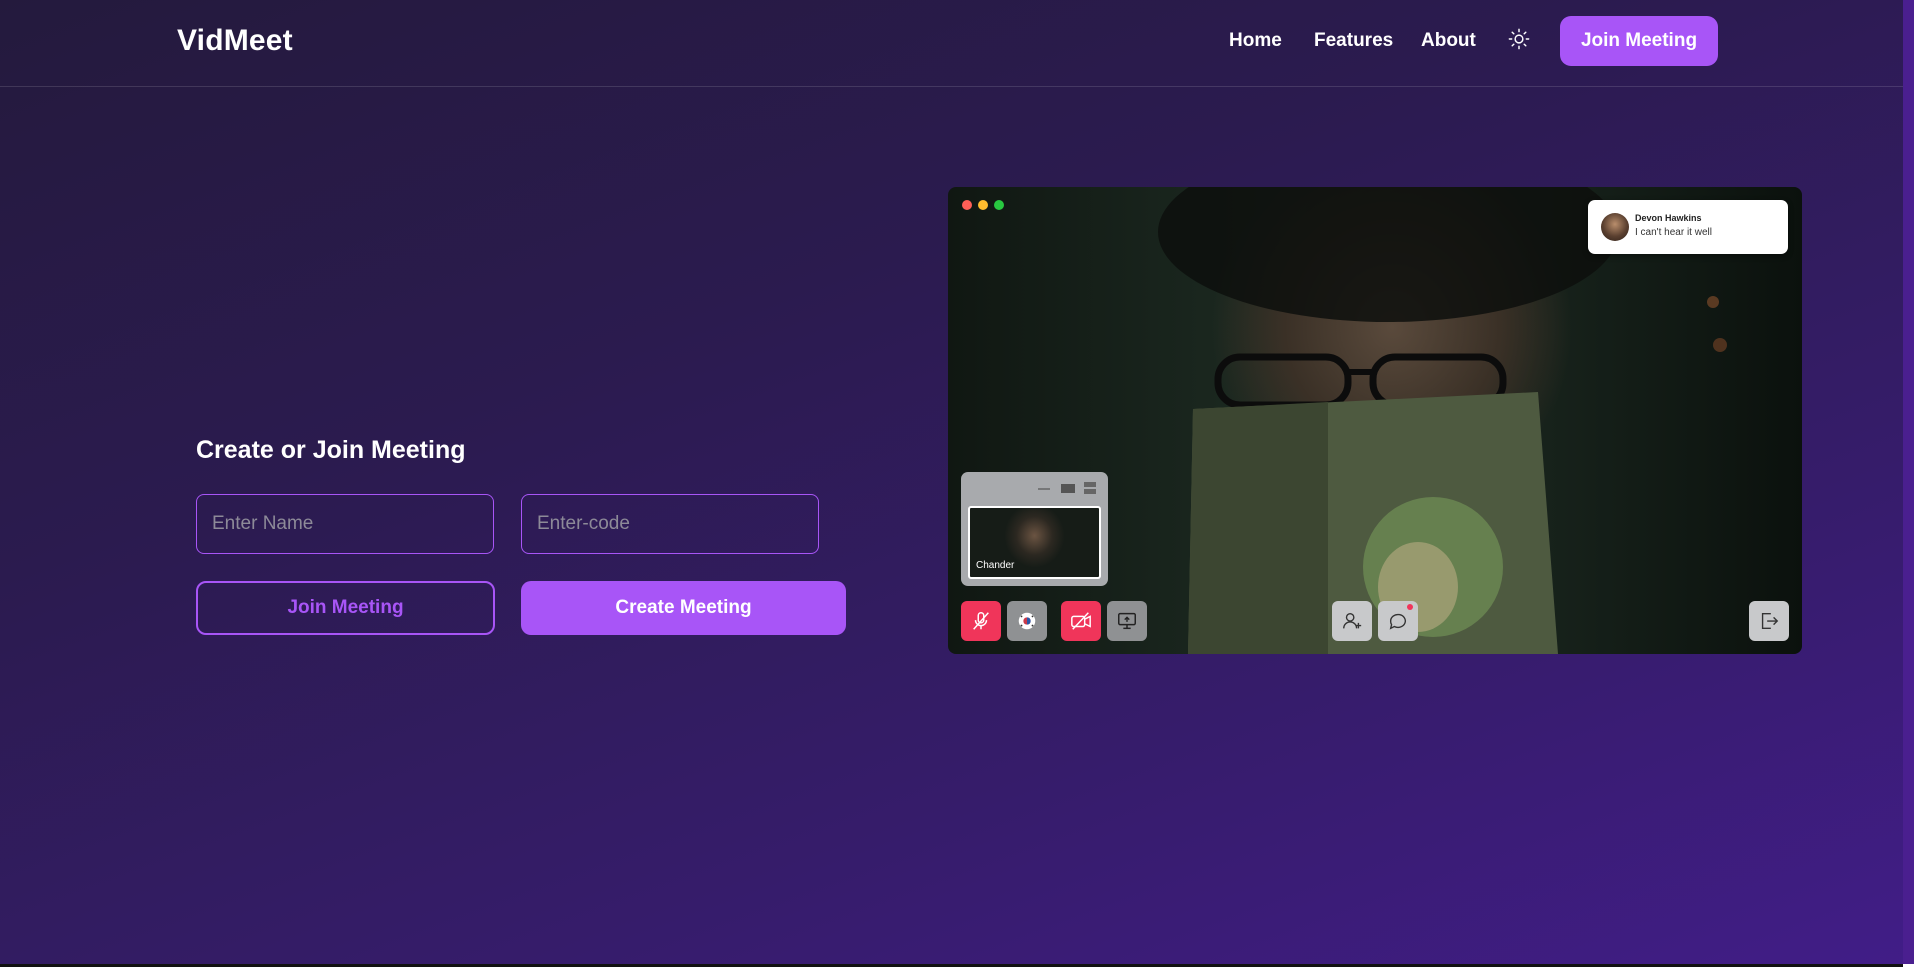  Describe the element at coordinates (1615, 227) in the screenshot. I see `avatar` at that location.